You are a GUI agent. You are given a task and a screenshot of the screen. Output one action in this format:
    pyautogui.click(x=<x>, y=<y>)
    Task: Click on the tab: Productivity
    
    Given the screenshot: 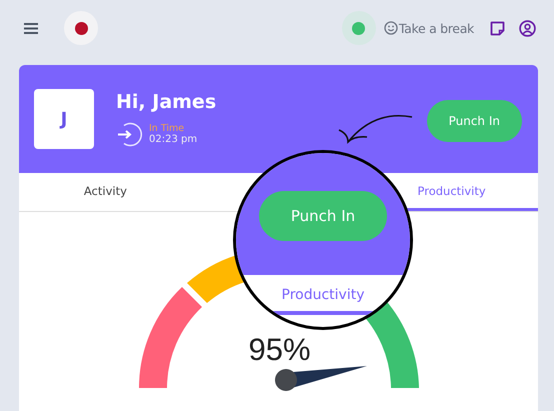 What is the action you would take?
    pyautogui.click(x=452, y=191)
    